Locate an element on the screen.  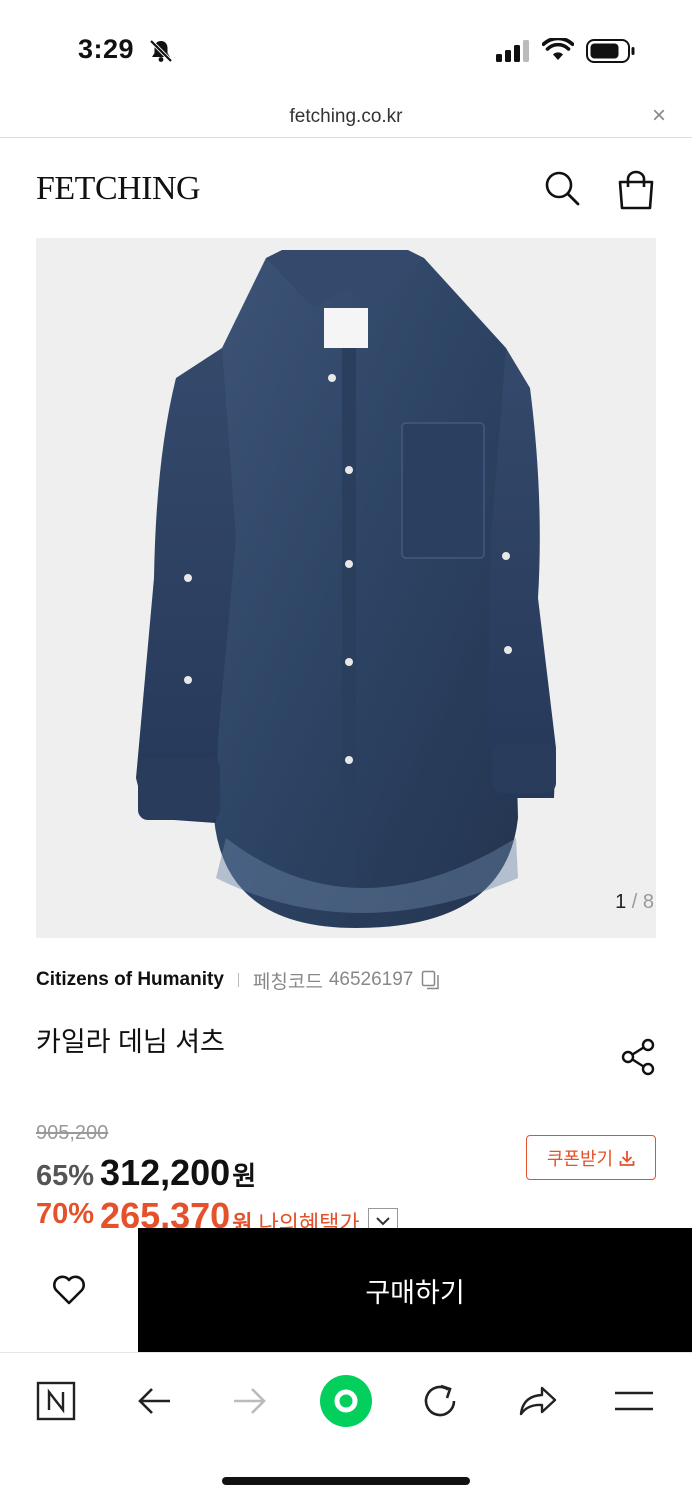
benefit-currency-unit: 원 is located at coordinates (242, 1219).